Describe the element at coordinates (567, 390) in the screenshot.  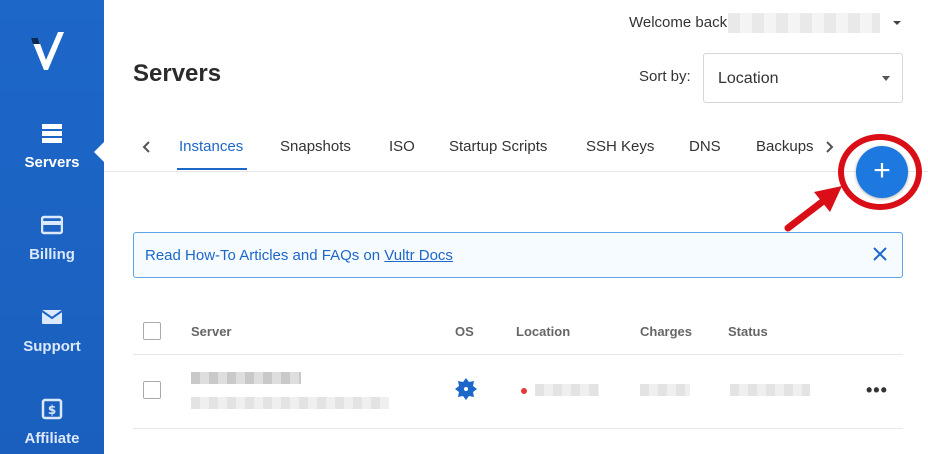
I see `redacted-location` at that location.